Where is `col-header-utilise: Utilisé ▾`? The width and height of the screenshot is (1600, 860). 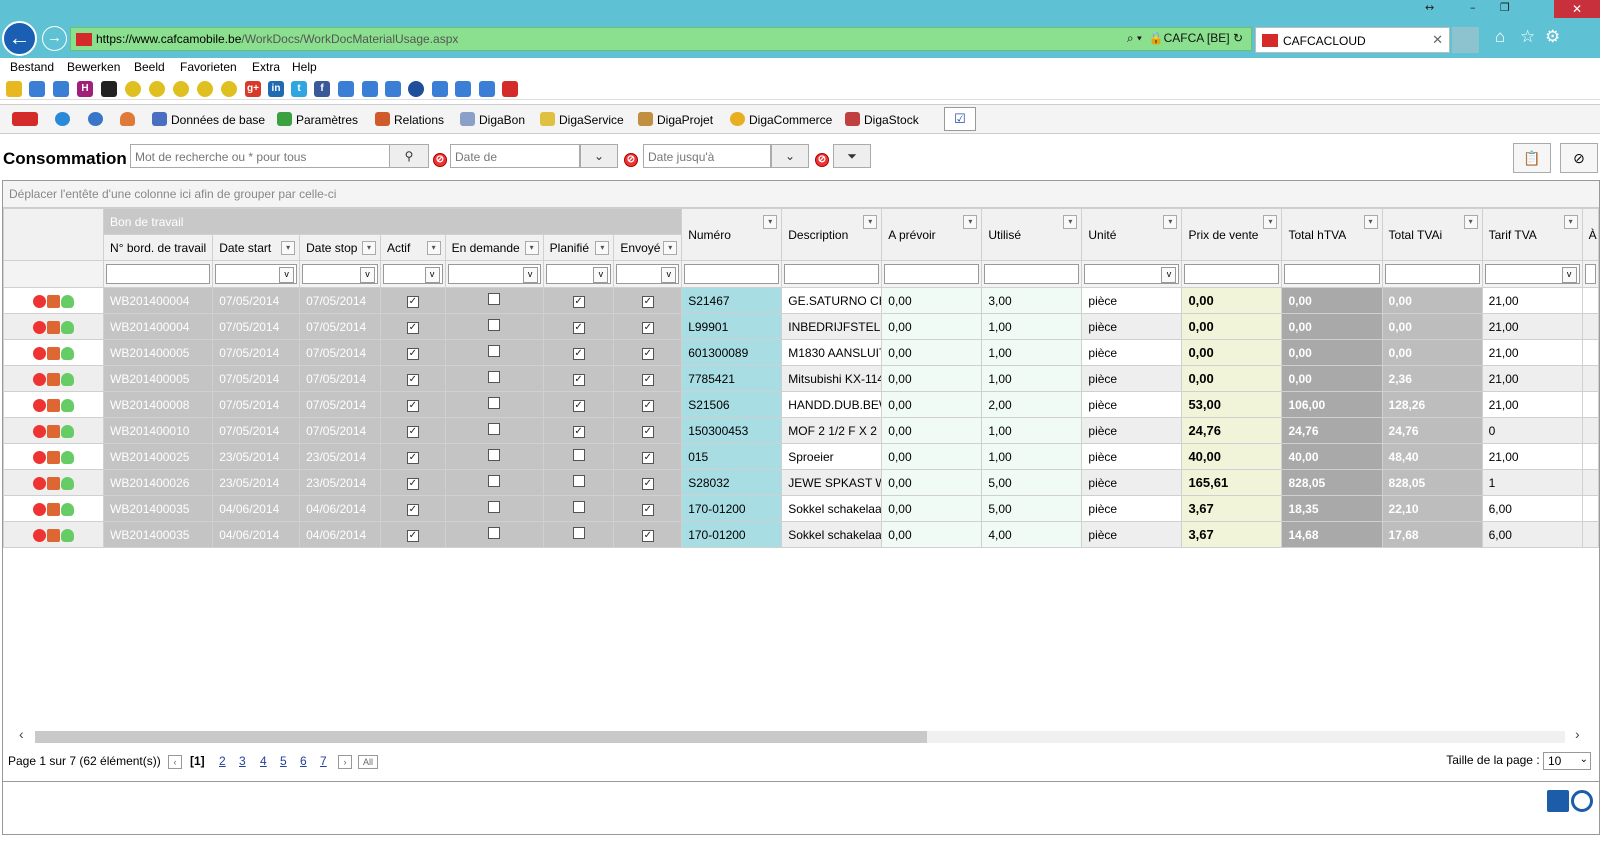 col-header-utilise: Utilisé ▾ is located at coordinates (1032, 234).